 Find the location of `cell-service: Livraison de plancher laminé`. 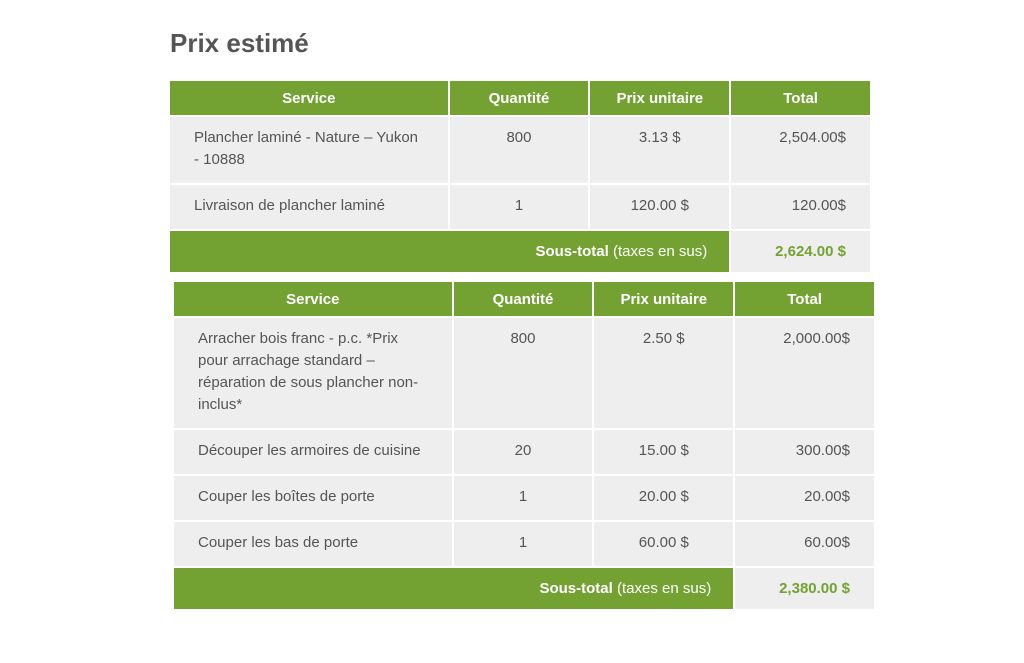

cell-service: Livraison de plancher laminé is located at coordinates (309, 207).